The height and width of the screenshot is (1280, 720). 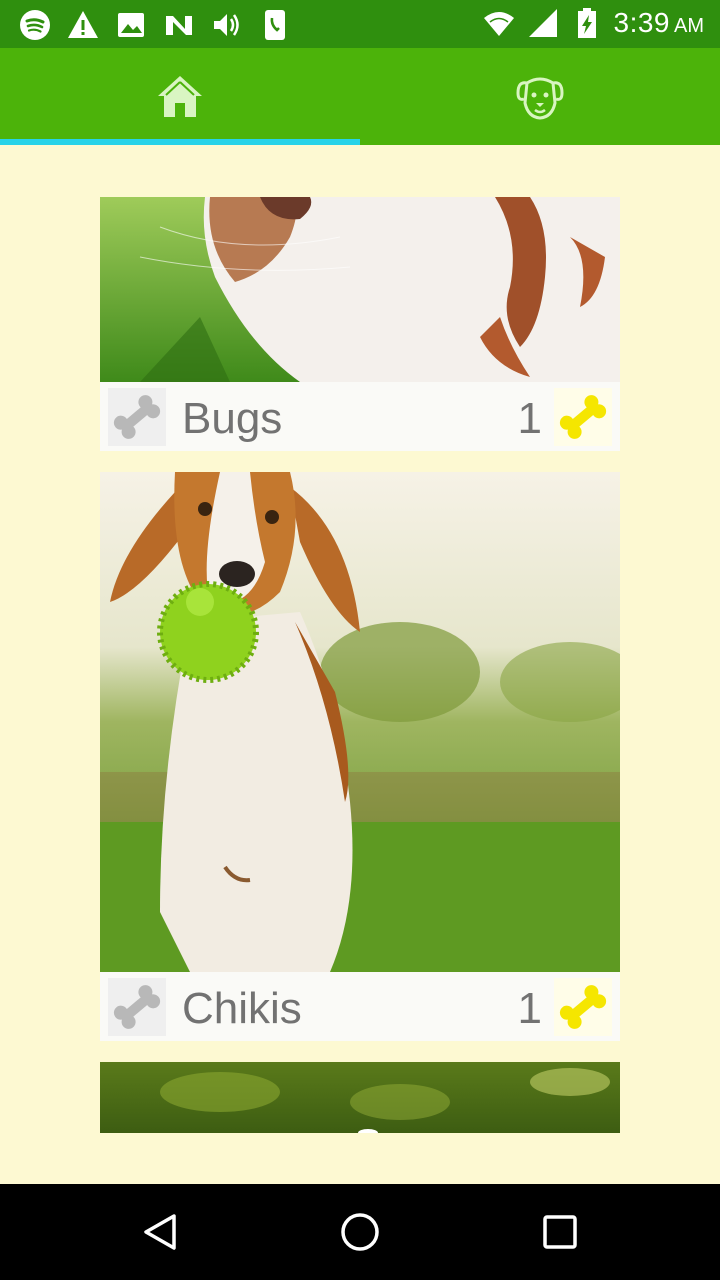 What do you see at coordinates (232, 418) in the screenshot?
I see `pet-name: Bugs` at bounding box center [232, 418].